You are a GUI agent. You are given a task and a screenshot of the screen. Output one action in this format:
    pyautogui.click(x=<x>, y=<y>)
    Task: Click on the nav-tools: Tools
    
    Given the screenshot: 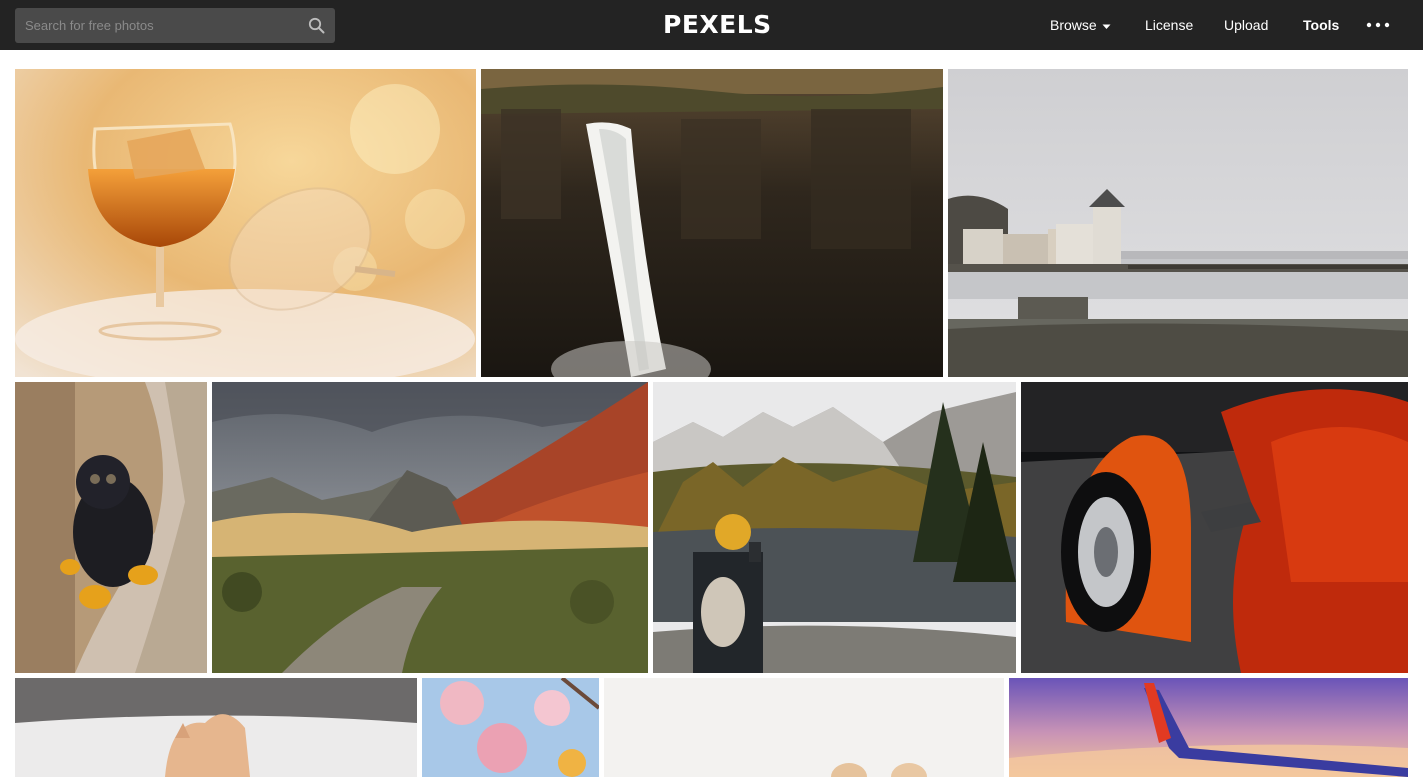 What is the action you would take?
    pyautogui.click(x=1321, y=25)
    